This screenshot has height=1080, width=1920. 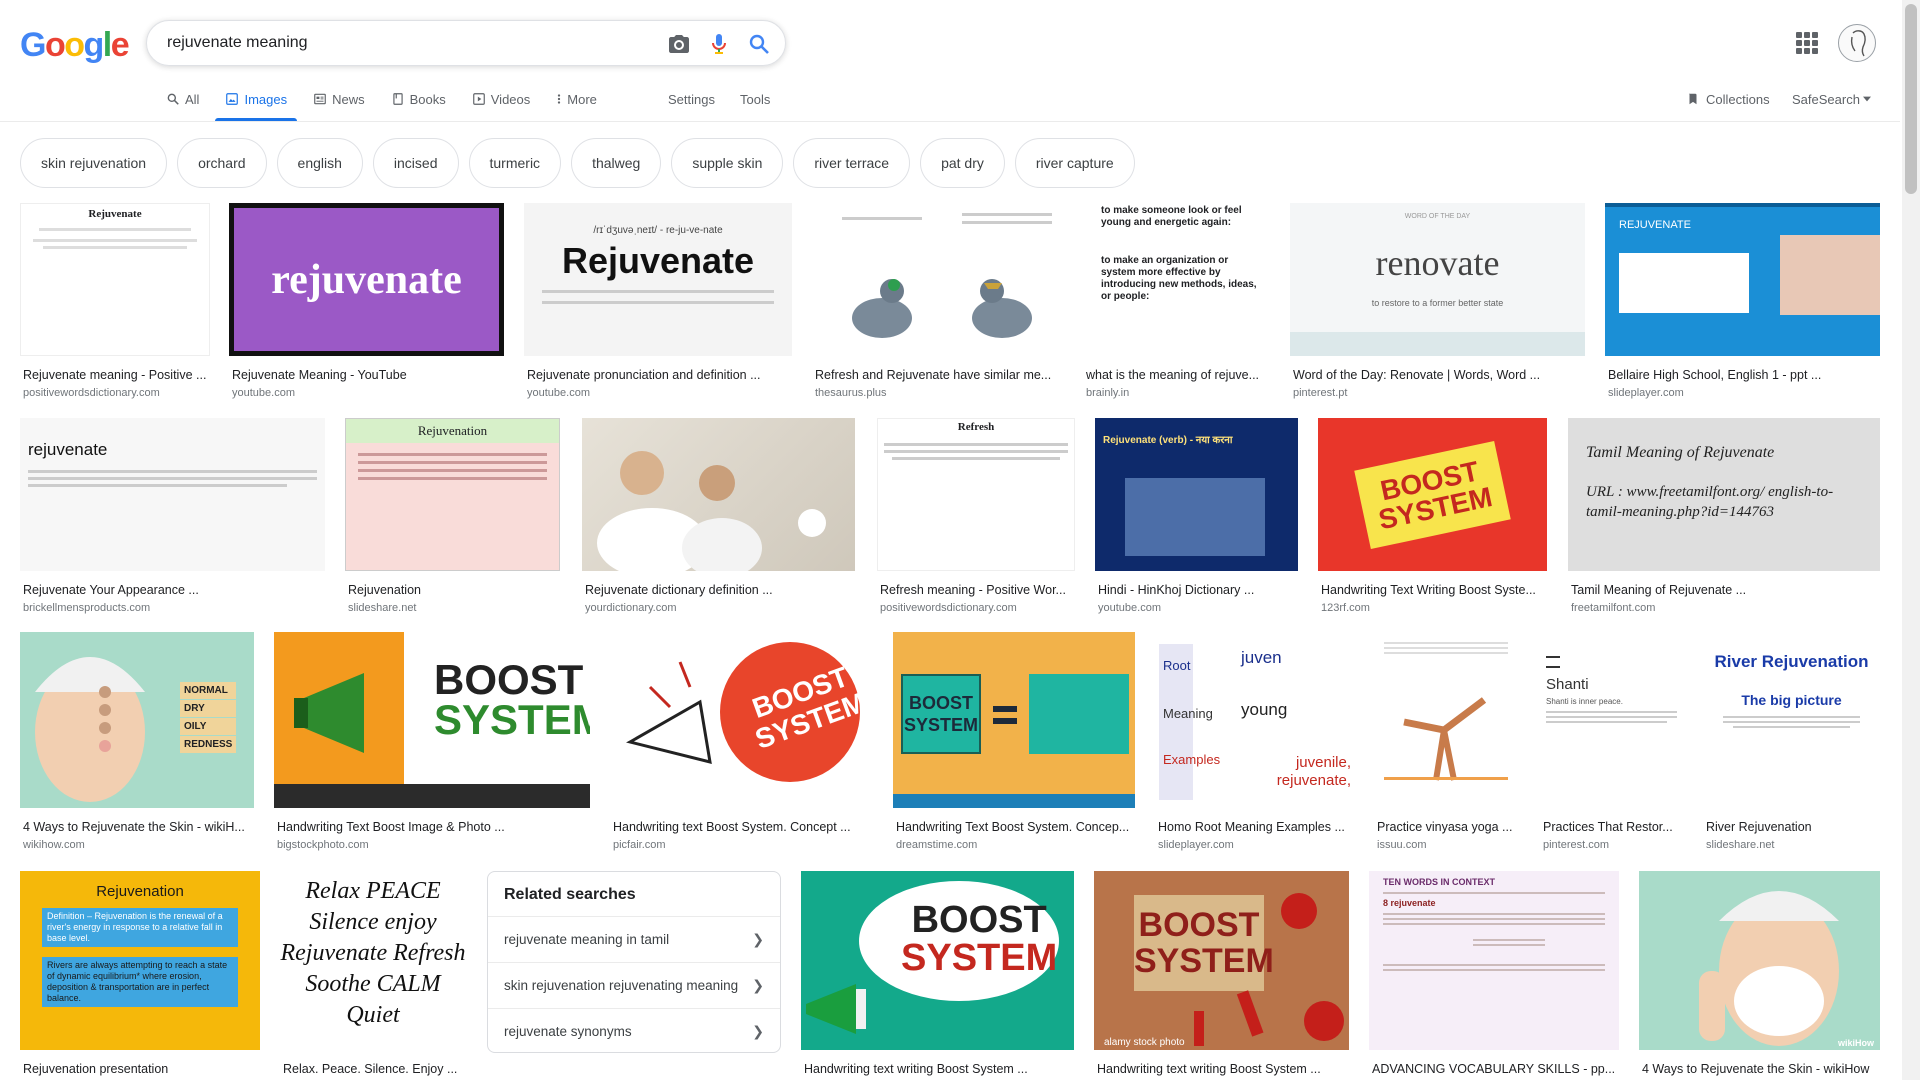 What do you see at coordinates (1911, 99) in the screenshot?
I see `scrollbar-thumb` at bounding box center [1911, 99].